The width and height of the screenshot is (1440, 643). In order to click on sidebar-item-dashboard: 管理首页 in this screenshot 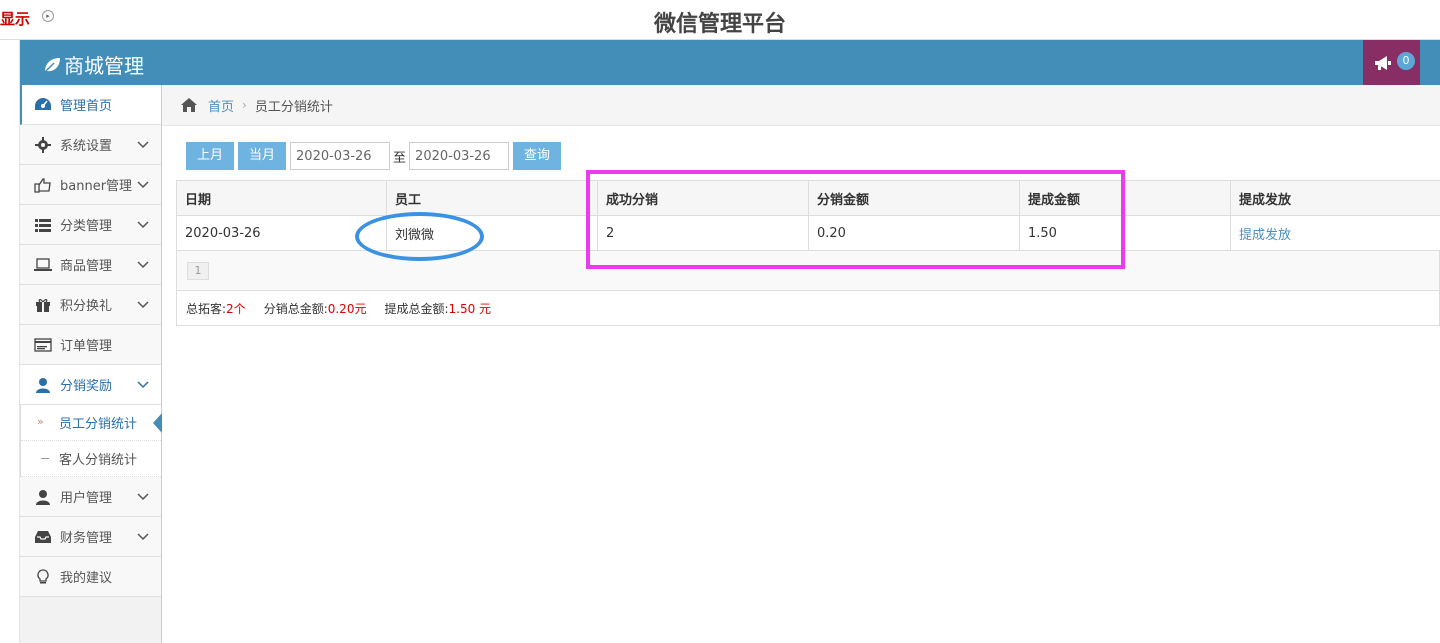, I will do `click(90, 105)`.